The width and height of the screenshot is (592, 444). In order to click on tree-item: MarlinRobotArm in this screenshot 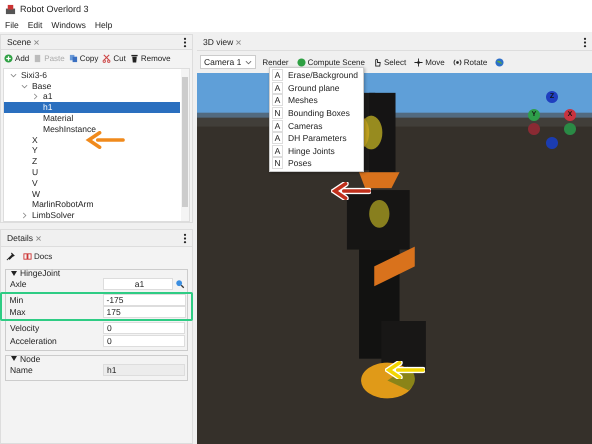, I will do `click(92, 204)`.